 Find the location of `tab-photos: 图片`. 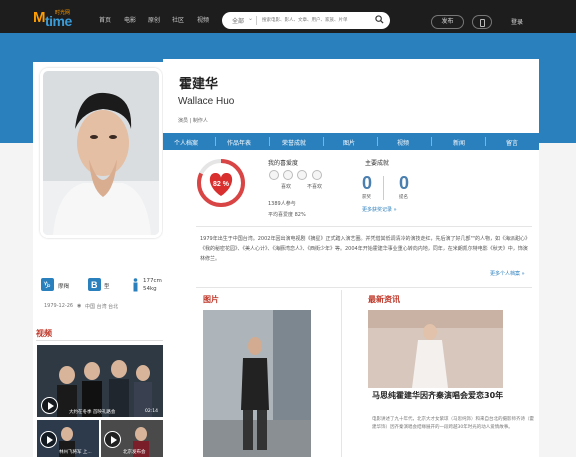

tab-photos: 图片 is located at coordinates (349, 142).